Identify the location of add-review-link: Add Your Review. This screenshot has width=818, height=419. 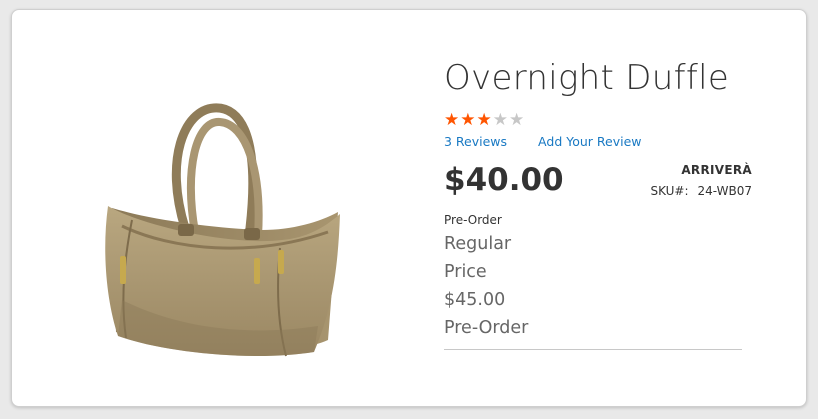
(589, 141).